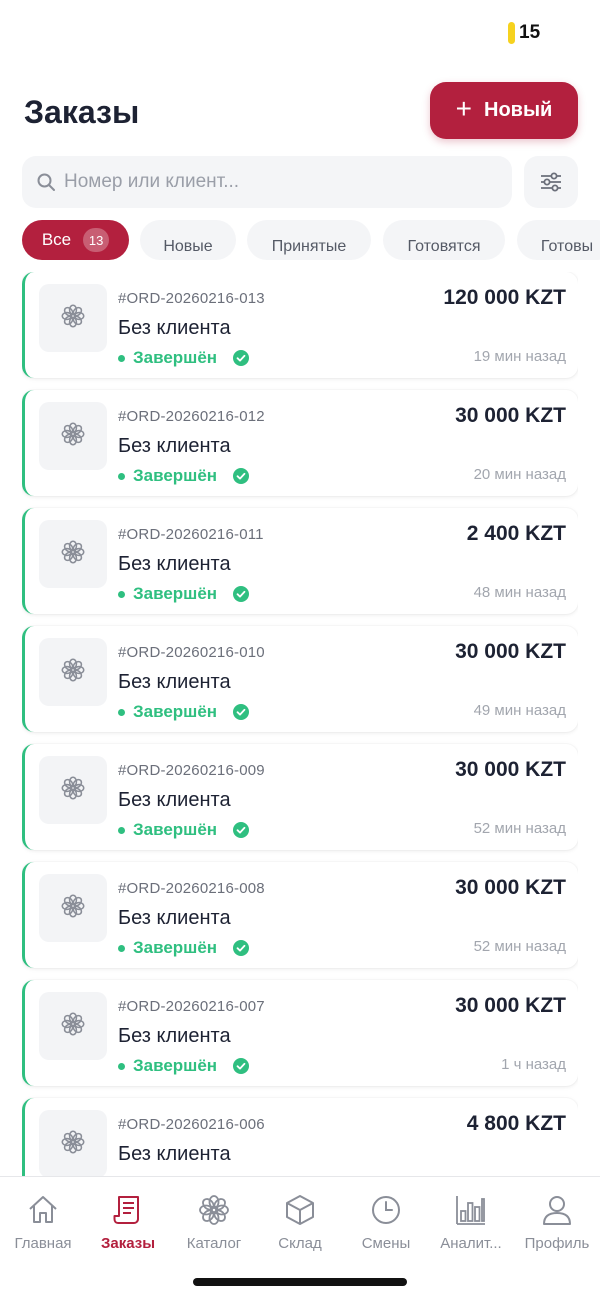 This screenshot has width=600, height=1299. I want to click on order-time: 19 мин назад, so click(519, 356).